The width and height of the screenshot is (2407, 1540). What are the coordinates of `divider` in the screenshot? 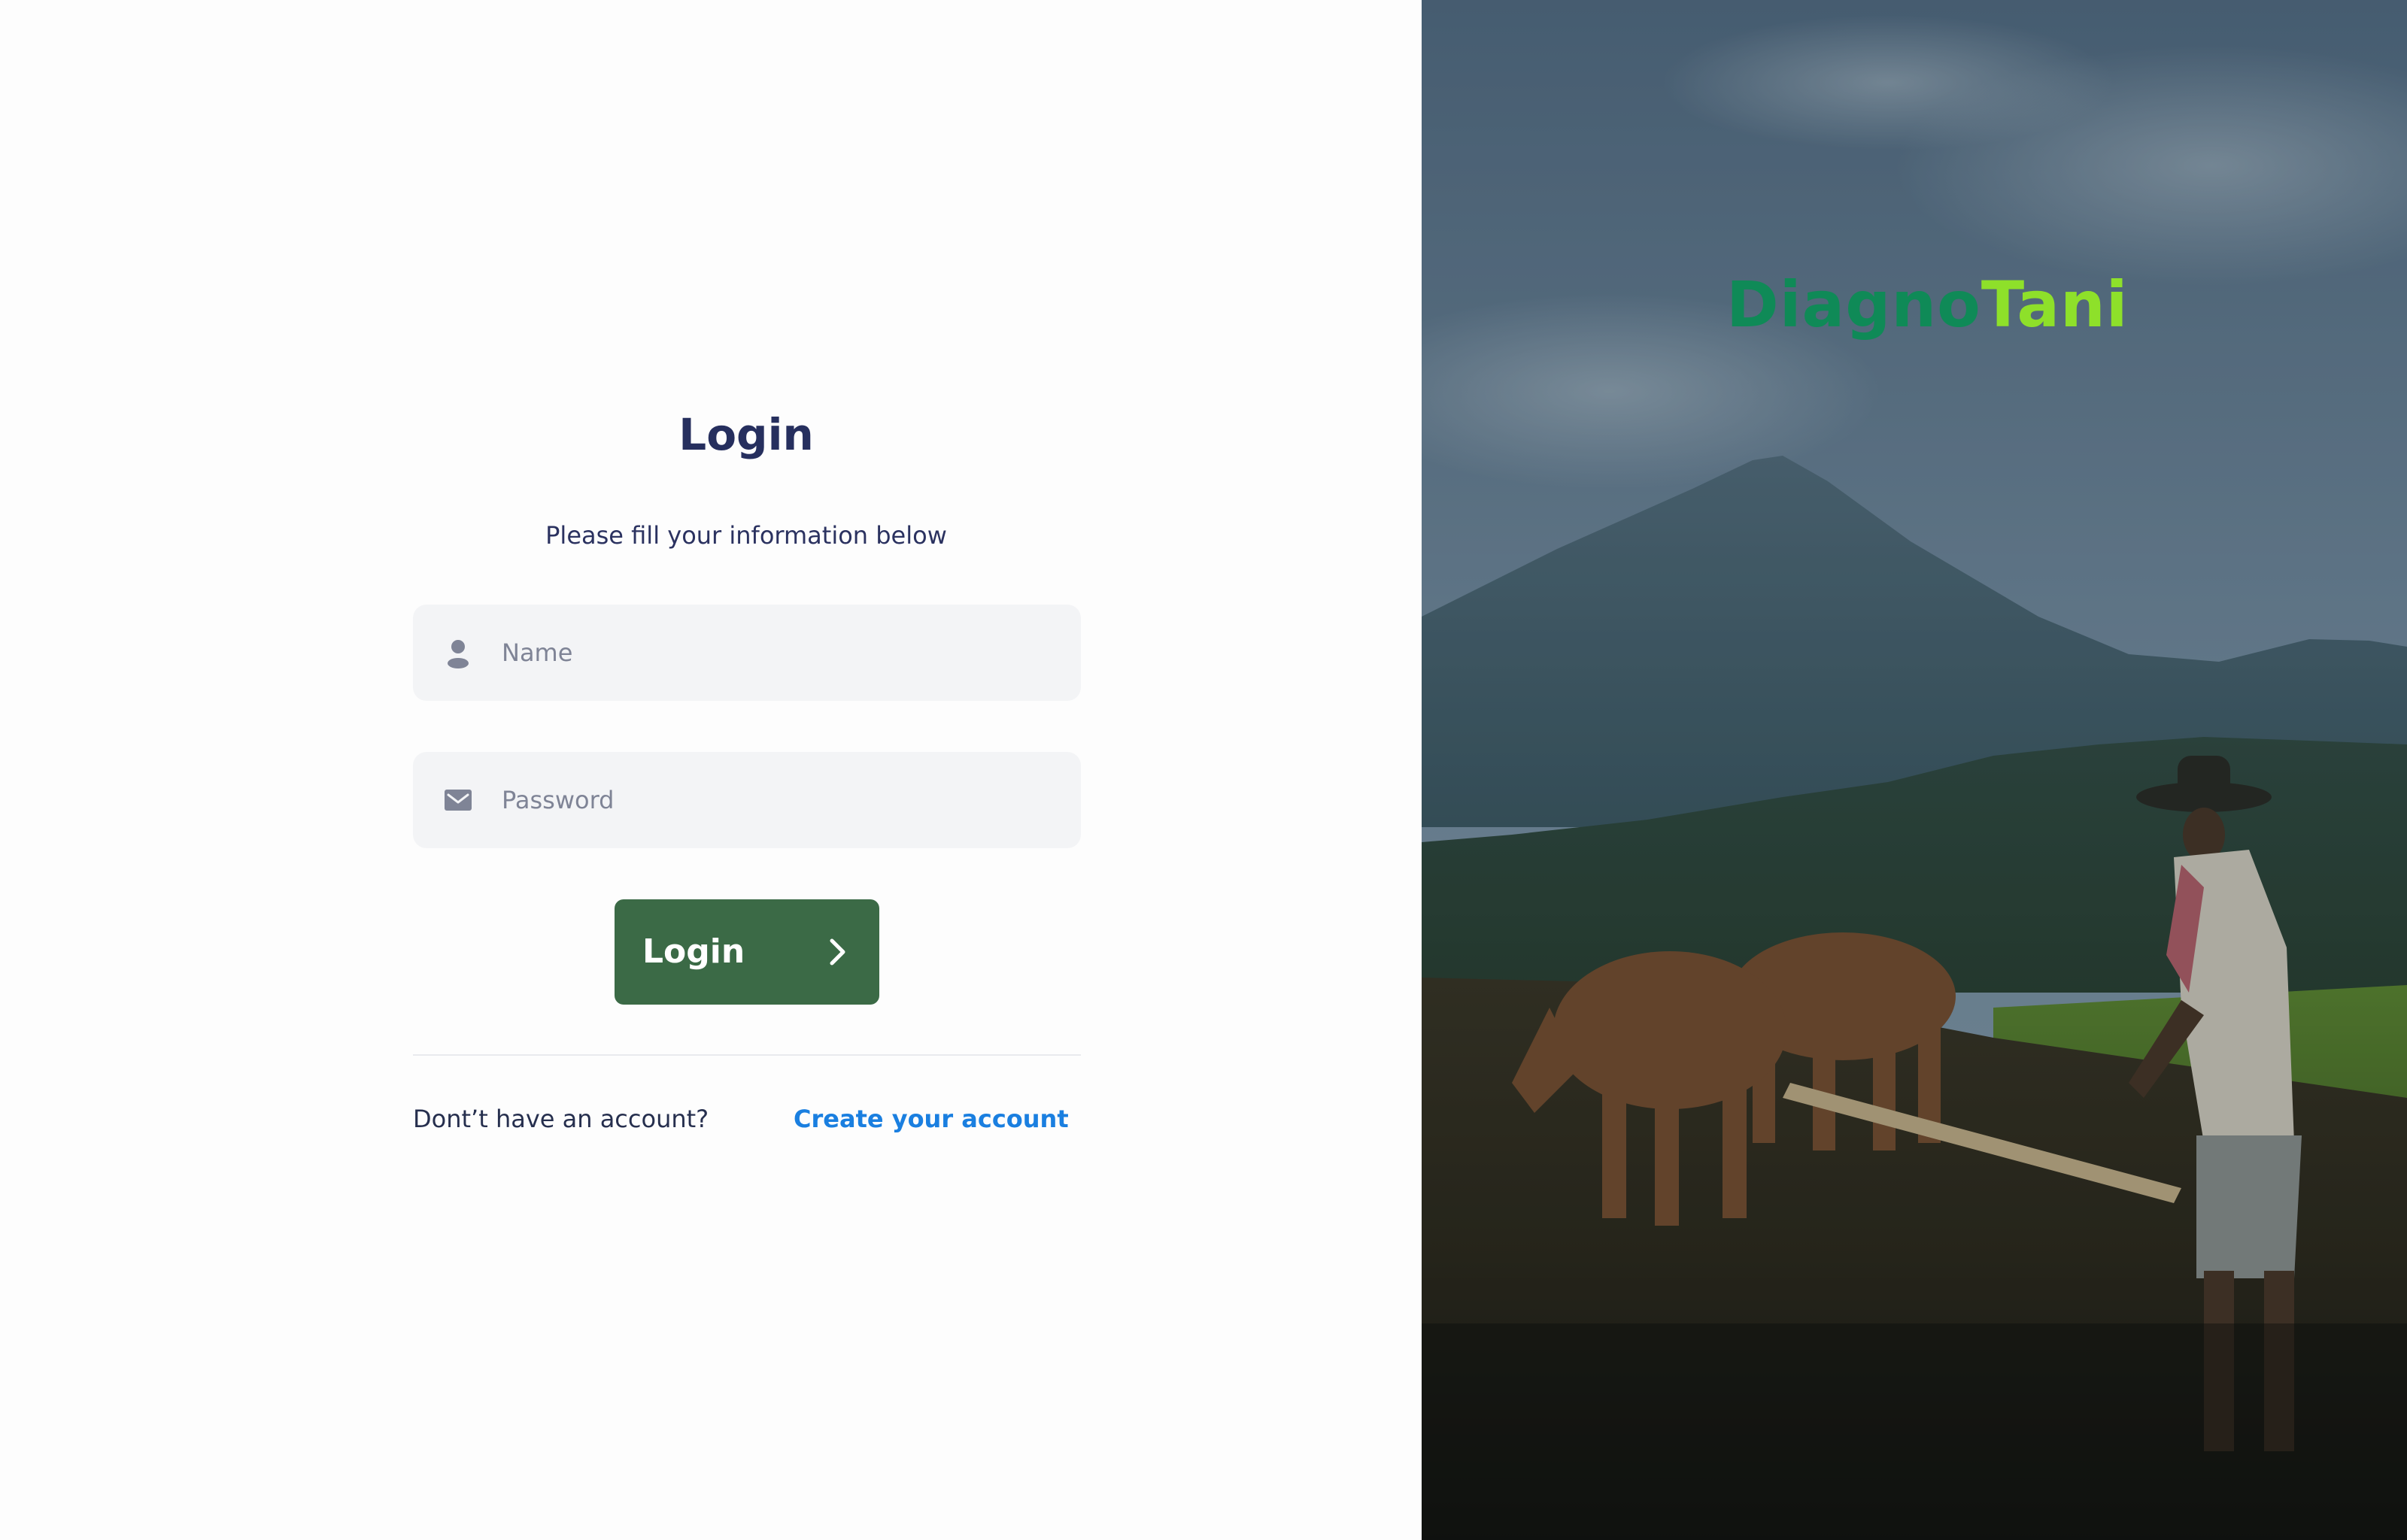 It's located at (747, 1055).